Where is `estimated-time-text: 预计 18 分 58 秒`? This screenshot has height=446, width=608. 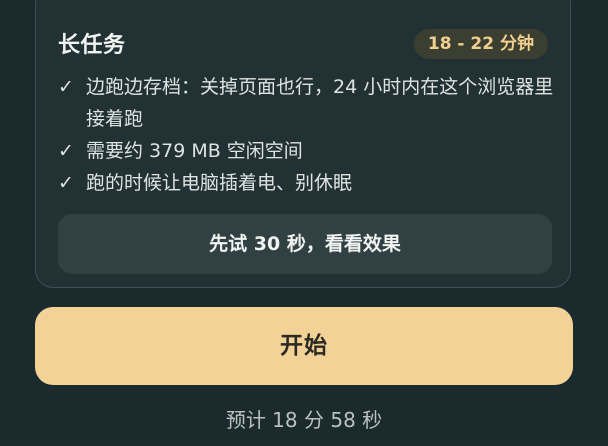 estimated-time-text: 预计 18 分 58 秒 is located at coordinates (304, 420).